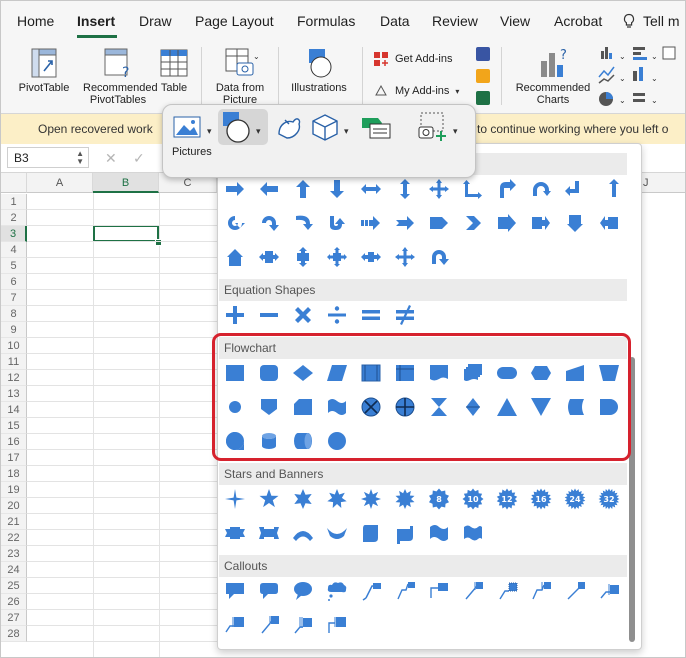 The image size is (686, 658). What do you see at coordinates (578, 21) in the screenshot?
I see `tab-acrobat: Acrobat` at bounding box center [578, 21].